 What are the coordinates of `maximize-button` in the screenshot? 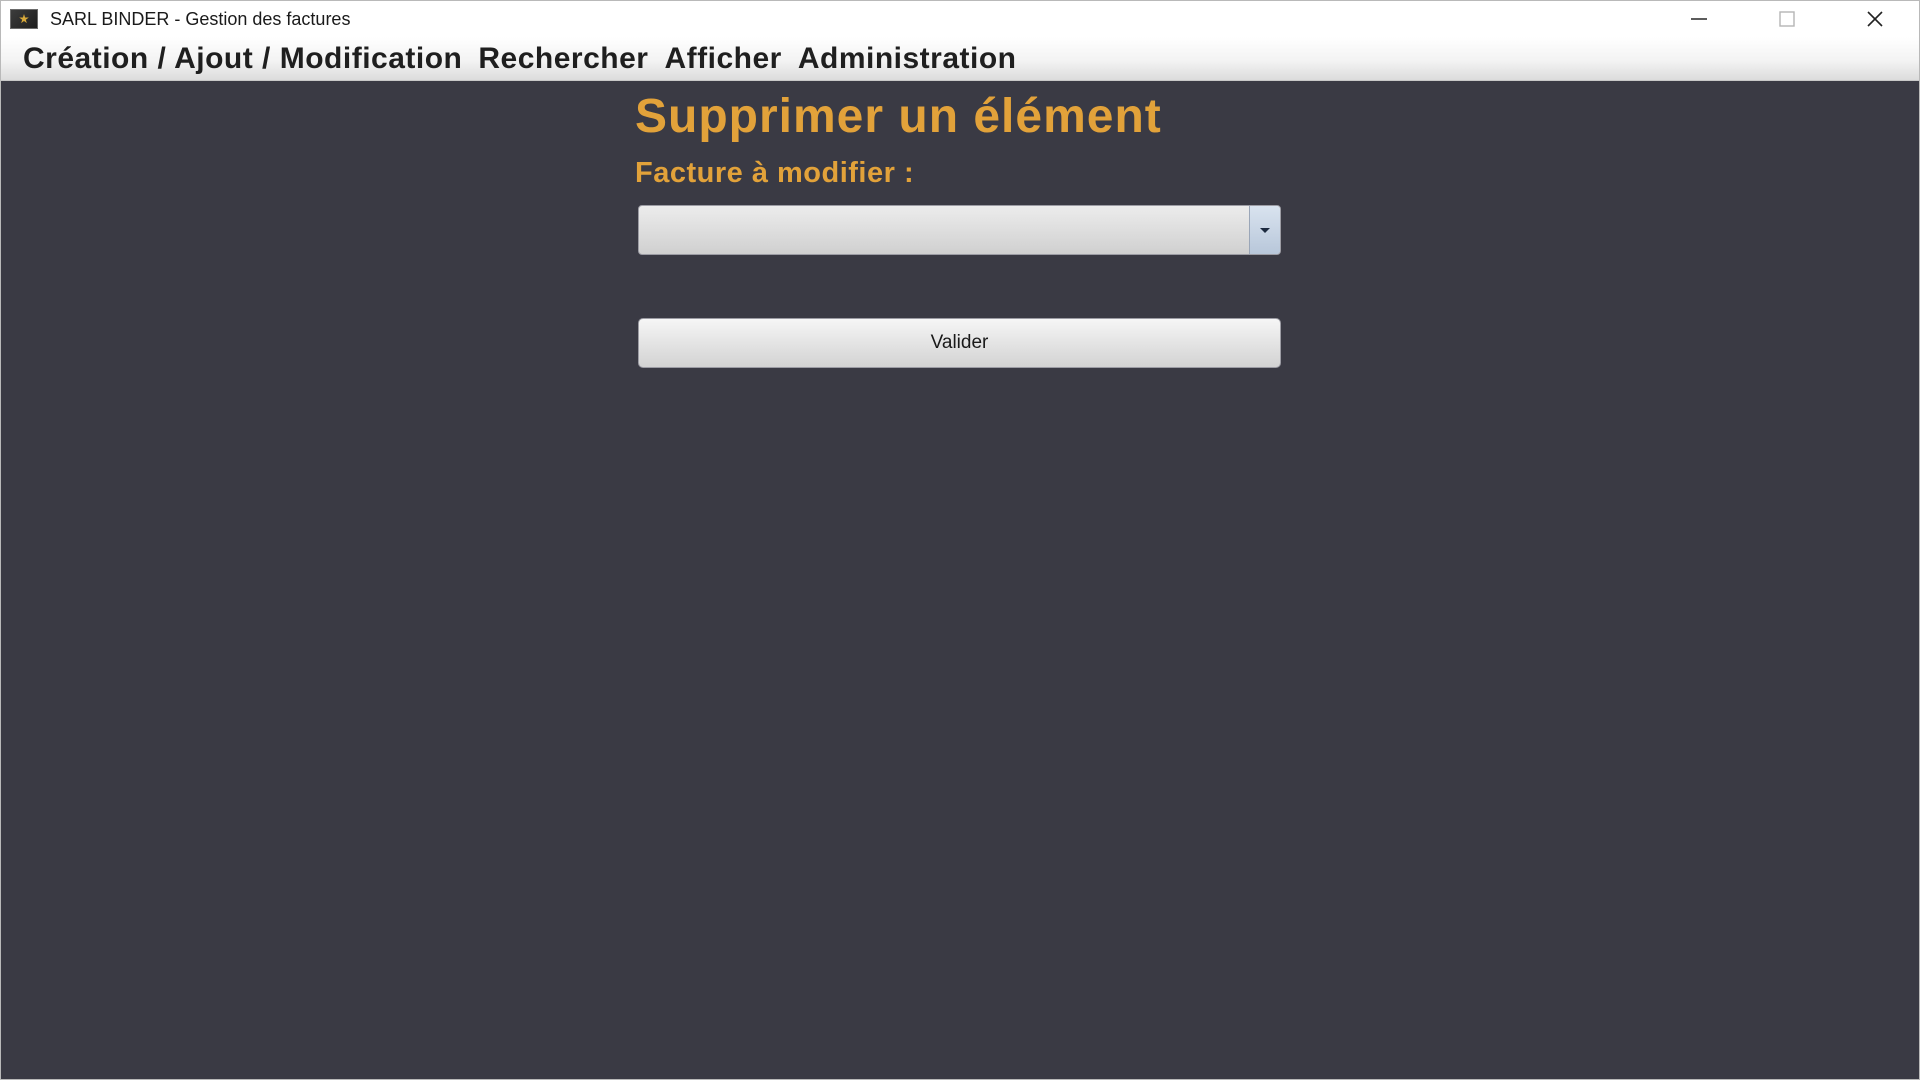 It's located at (1787, 19).